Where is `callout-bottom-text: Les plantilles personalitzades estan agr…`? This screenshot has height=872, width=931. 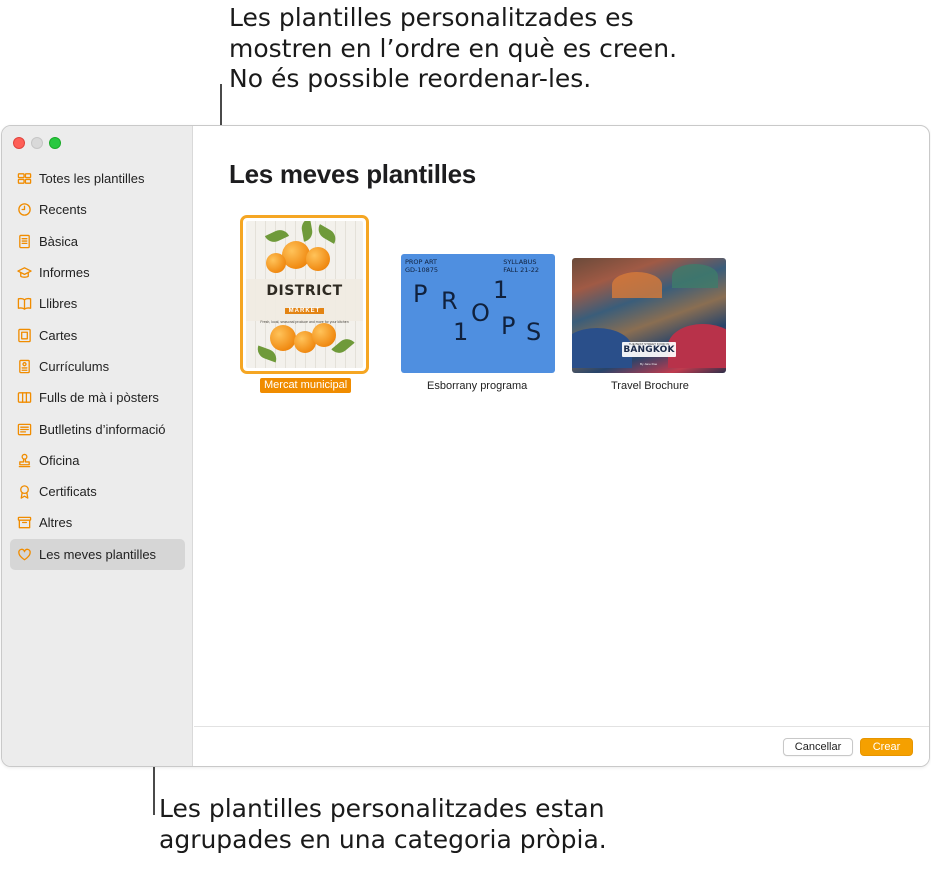 callout-bottom-text: Les plantilles personalitzades estan agr… is located at coordinates (383, 824).